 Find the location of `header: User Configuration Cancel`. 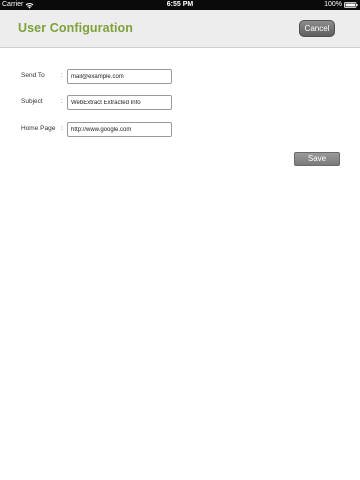

header: User Configuration Cancel is located at coordinates (180, 29).